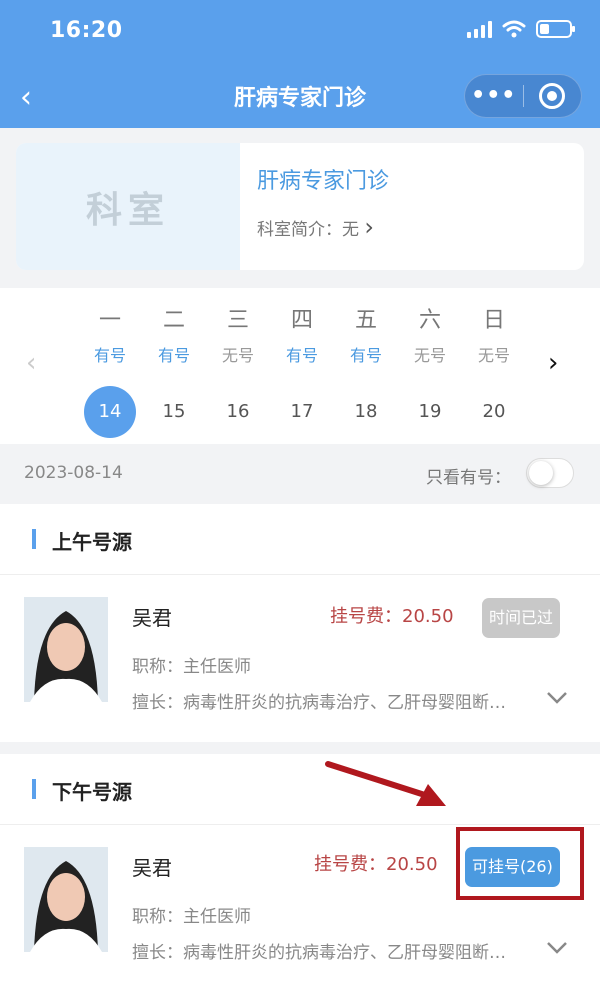  What do you see at coordinates (302, 411) in the screenshot?
I see `date-number: 17` at bounding box center [302, 411].